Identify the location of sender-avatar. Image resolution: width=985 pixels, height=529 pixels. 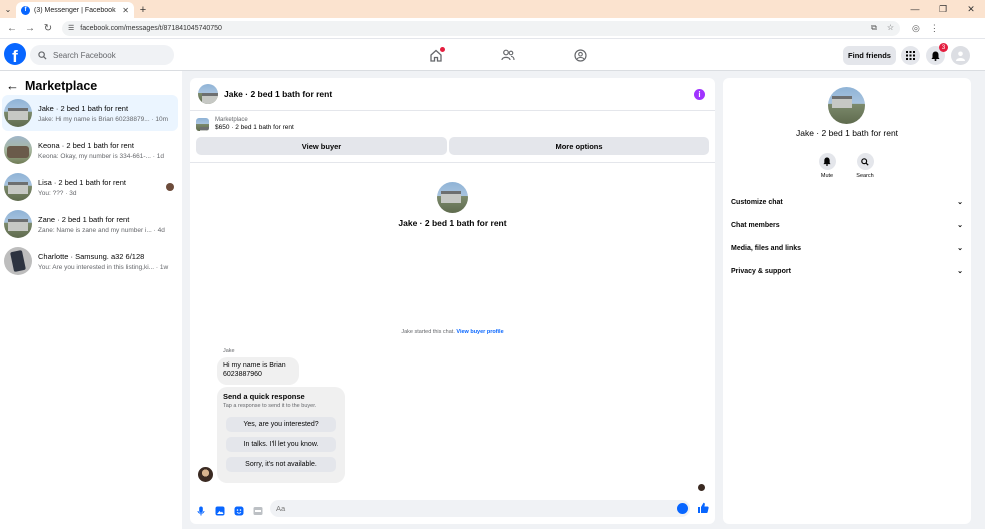
(205, 474).